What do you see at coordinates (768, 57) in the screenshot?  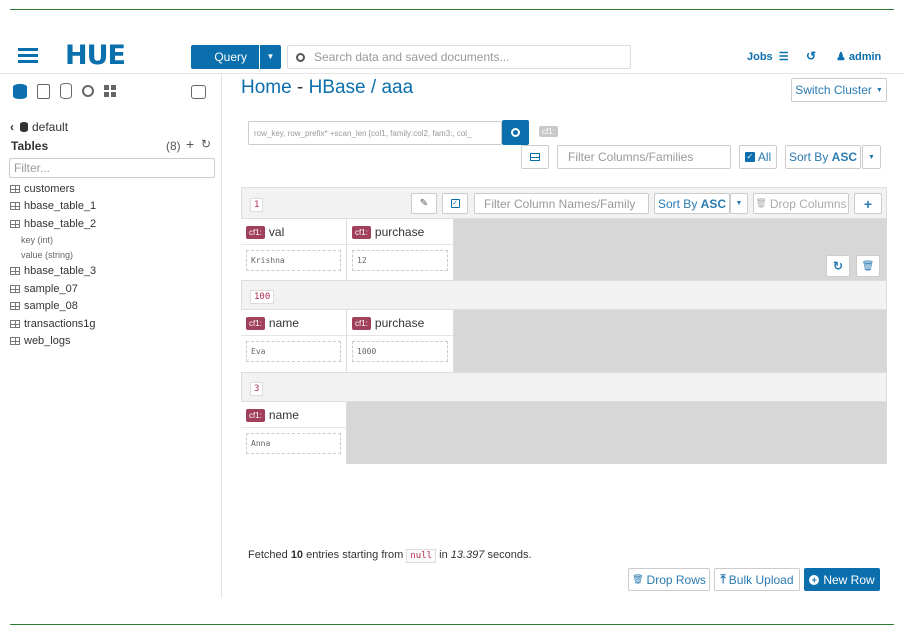 I see `jobs-button: Jobs ☰` at bounding box center [768, 57].